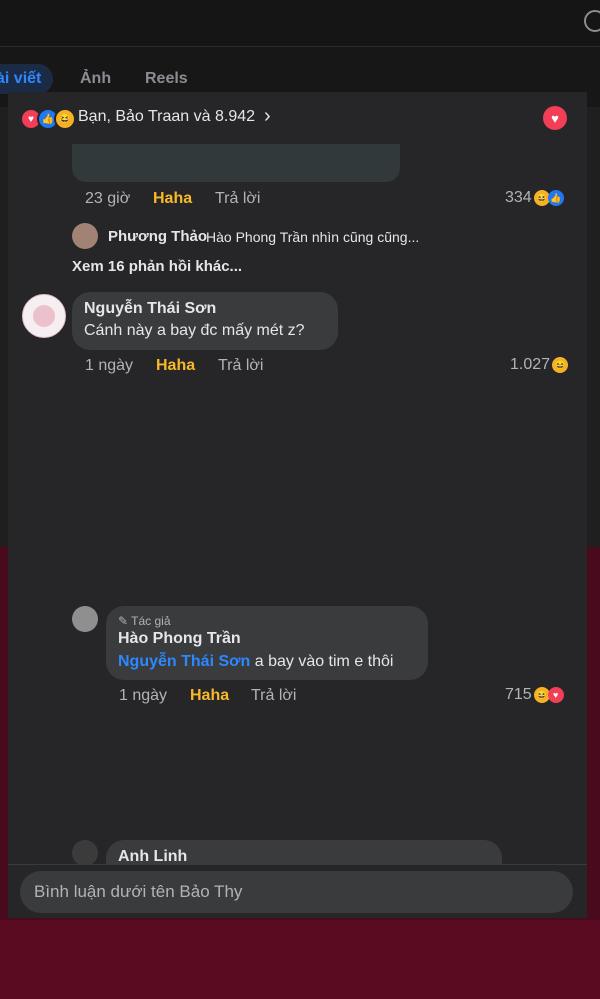 The width and height of the screenshot is (600, 999). Describe the element at coordinates (151, 621) in the screenshot. I see `author-badge-label: Tác giả` at that location.